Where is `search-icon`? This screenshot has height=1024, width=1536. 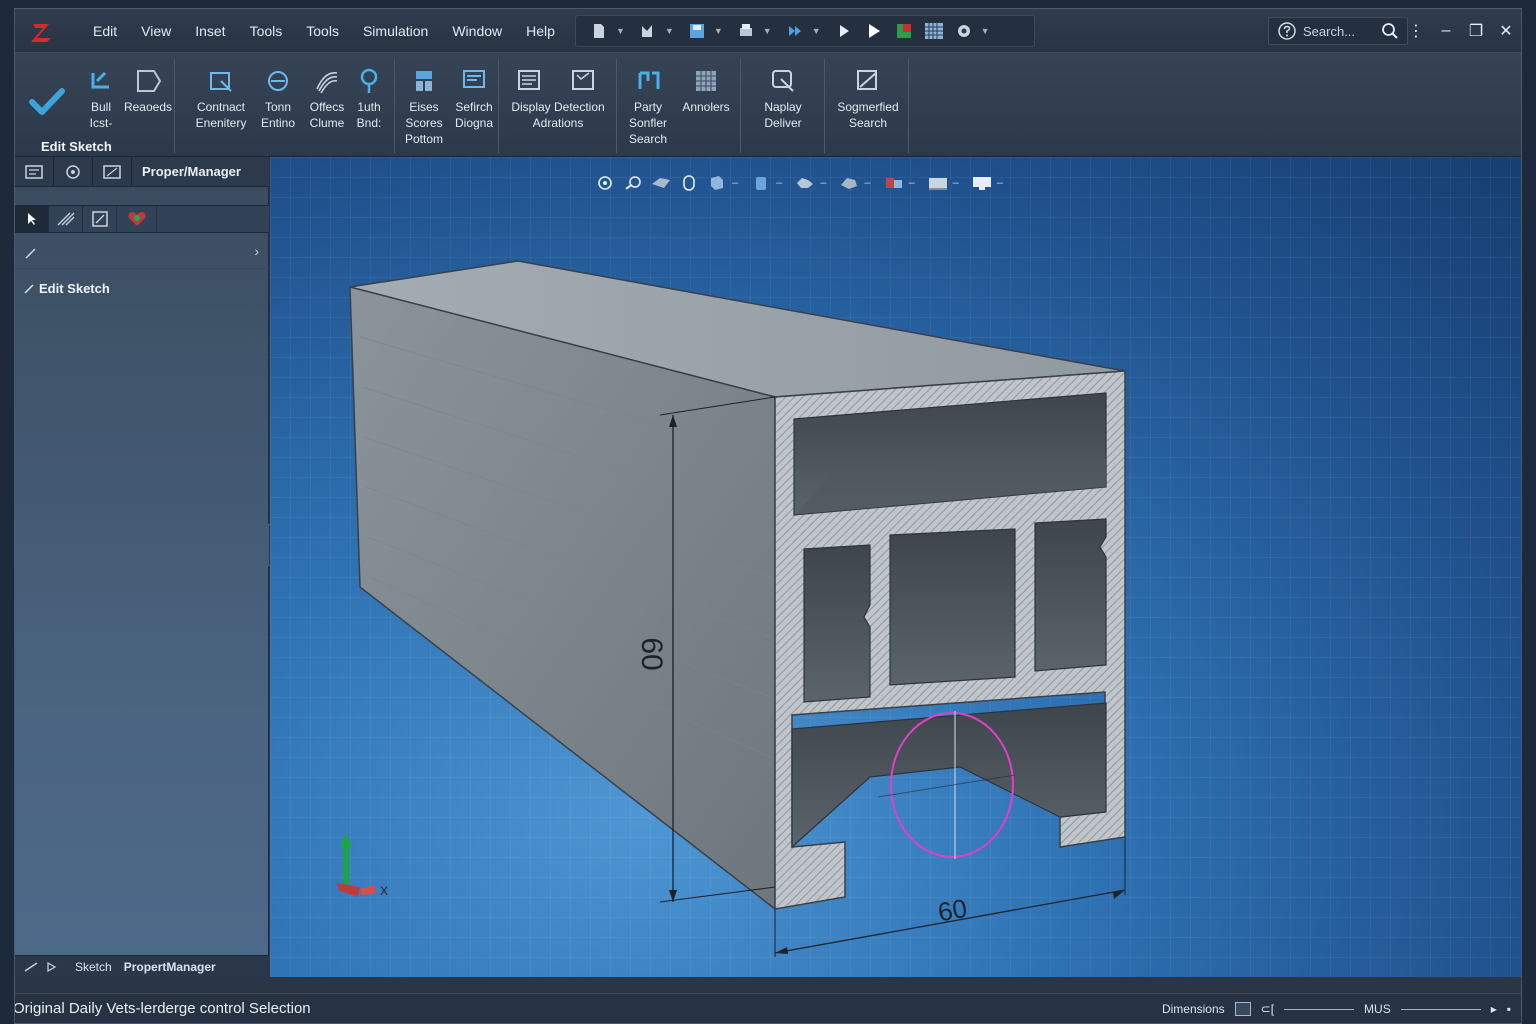 search-icon is located at coordinates (1390, 31).